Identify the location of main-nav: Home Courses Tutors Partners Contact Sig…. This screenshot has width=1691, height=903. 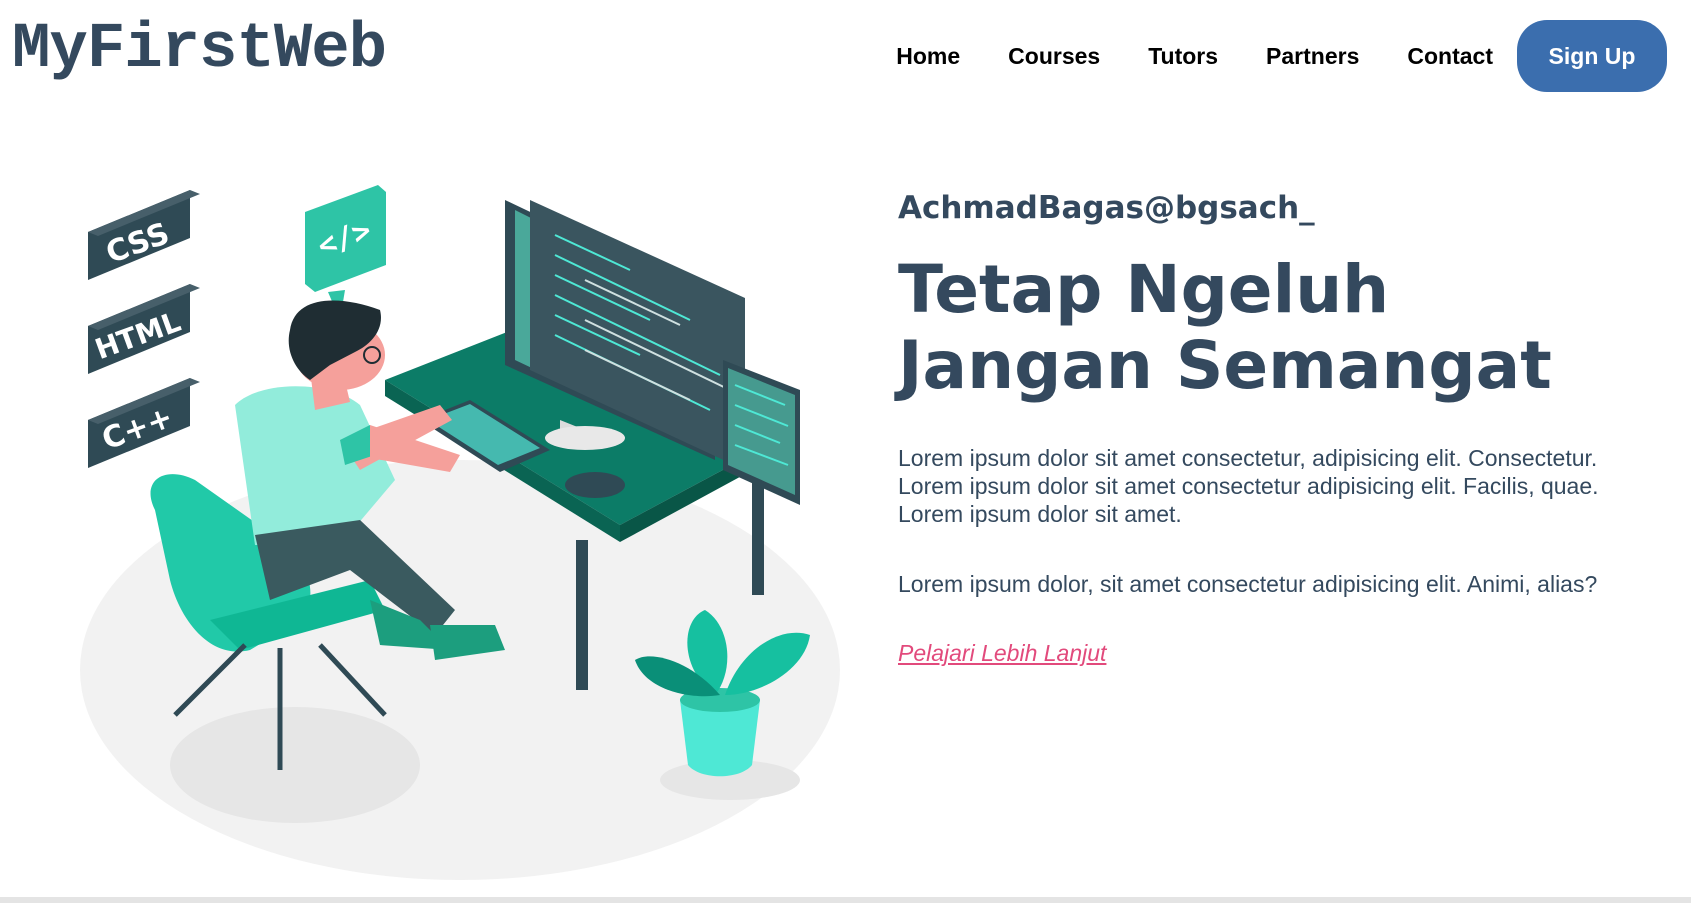
(1269, 56).